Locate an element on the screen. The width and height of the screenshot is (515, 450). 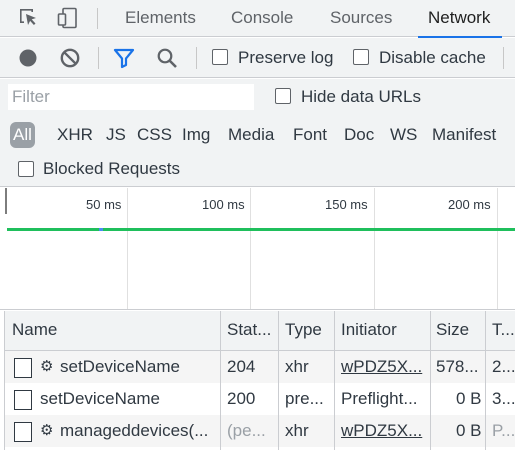
tab-network: Network is located at coordinates (460, 19).